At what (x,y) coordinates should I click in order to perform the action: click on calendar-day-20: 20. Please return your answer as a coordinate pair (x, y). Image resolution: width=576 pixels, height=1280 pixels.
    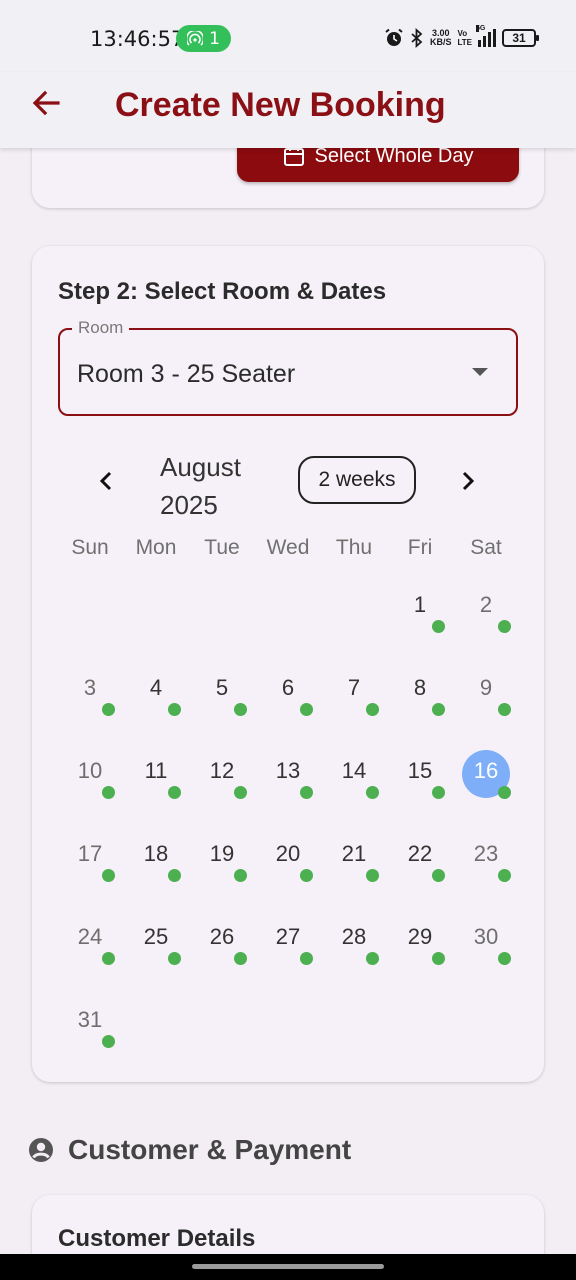
    Looking at the image, I should click on (288, 870).